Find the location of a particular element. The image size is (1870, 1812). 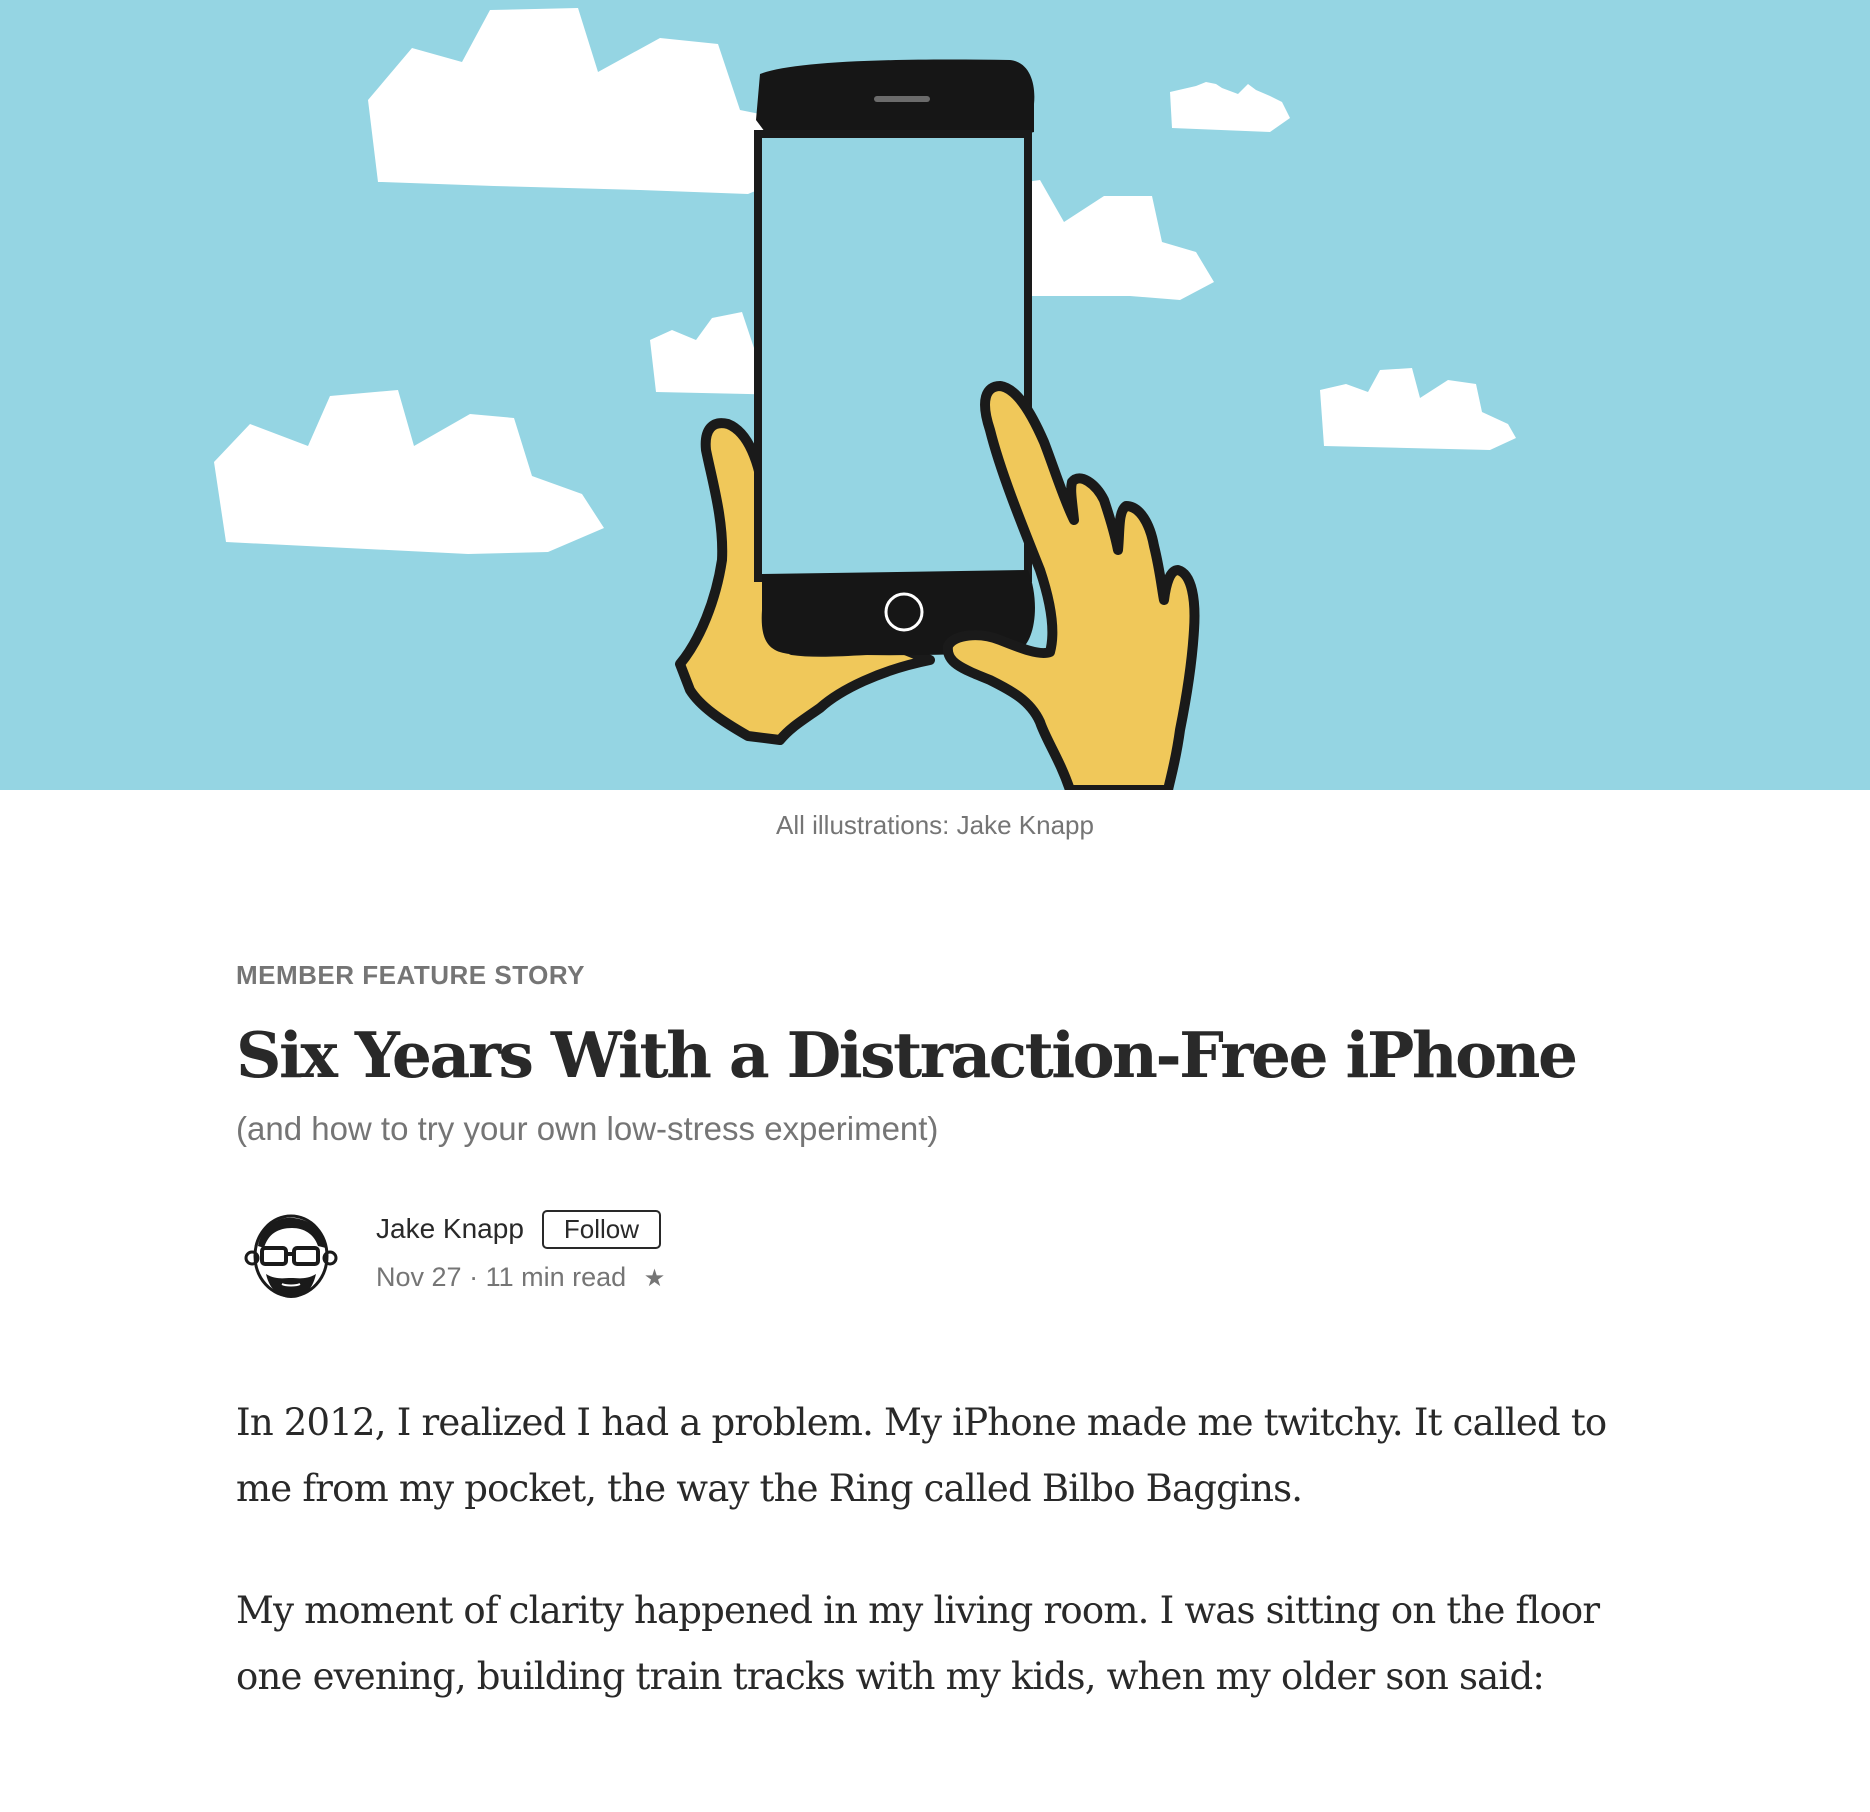

author-row: Jake Knapp Follow is located at coordinates (519, 1229).